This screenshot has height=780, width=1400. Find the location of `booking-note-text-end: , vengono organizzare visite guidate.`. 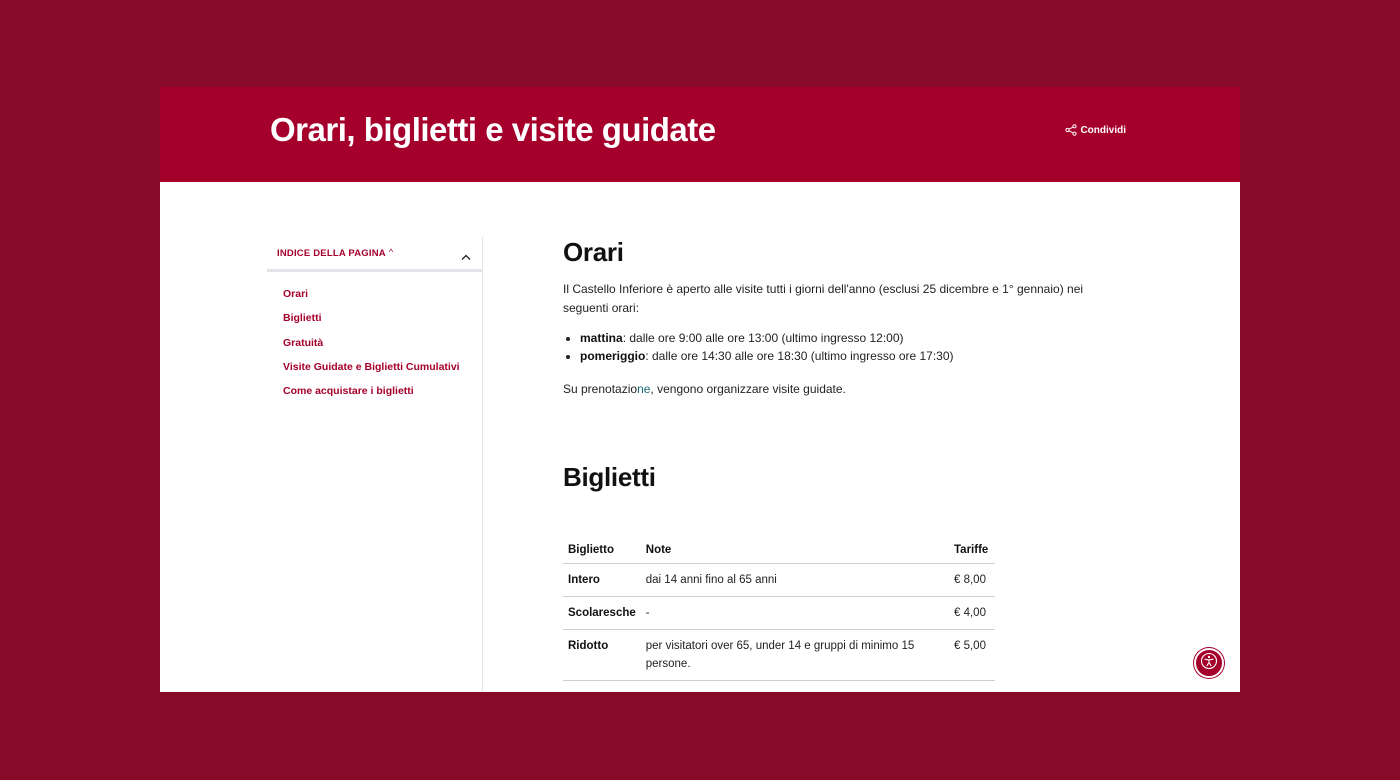

booking-note-text-end: , vengono organizzare visite guidate. is located at coordinates (748, 389).